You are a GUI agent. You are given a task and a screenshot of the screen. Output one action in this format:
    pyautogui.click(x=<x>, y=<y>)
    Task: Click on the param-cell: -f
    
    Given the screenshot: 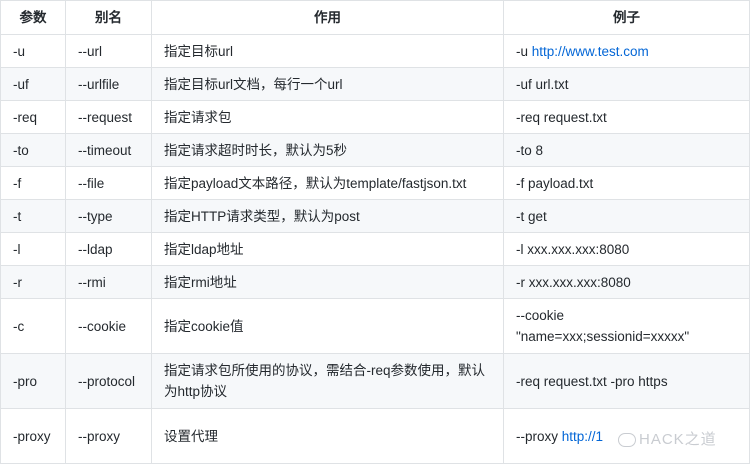 What is the action you would take?
    pyautogui.click(x=33, y=183)
    